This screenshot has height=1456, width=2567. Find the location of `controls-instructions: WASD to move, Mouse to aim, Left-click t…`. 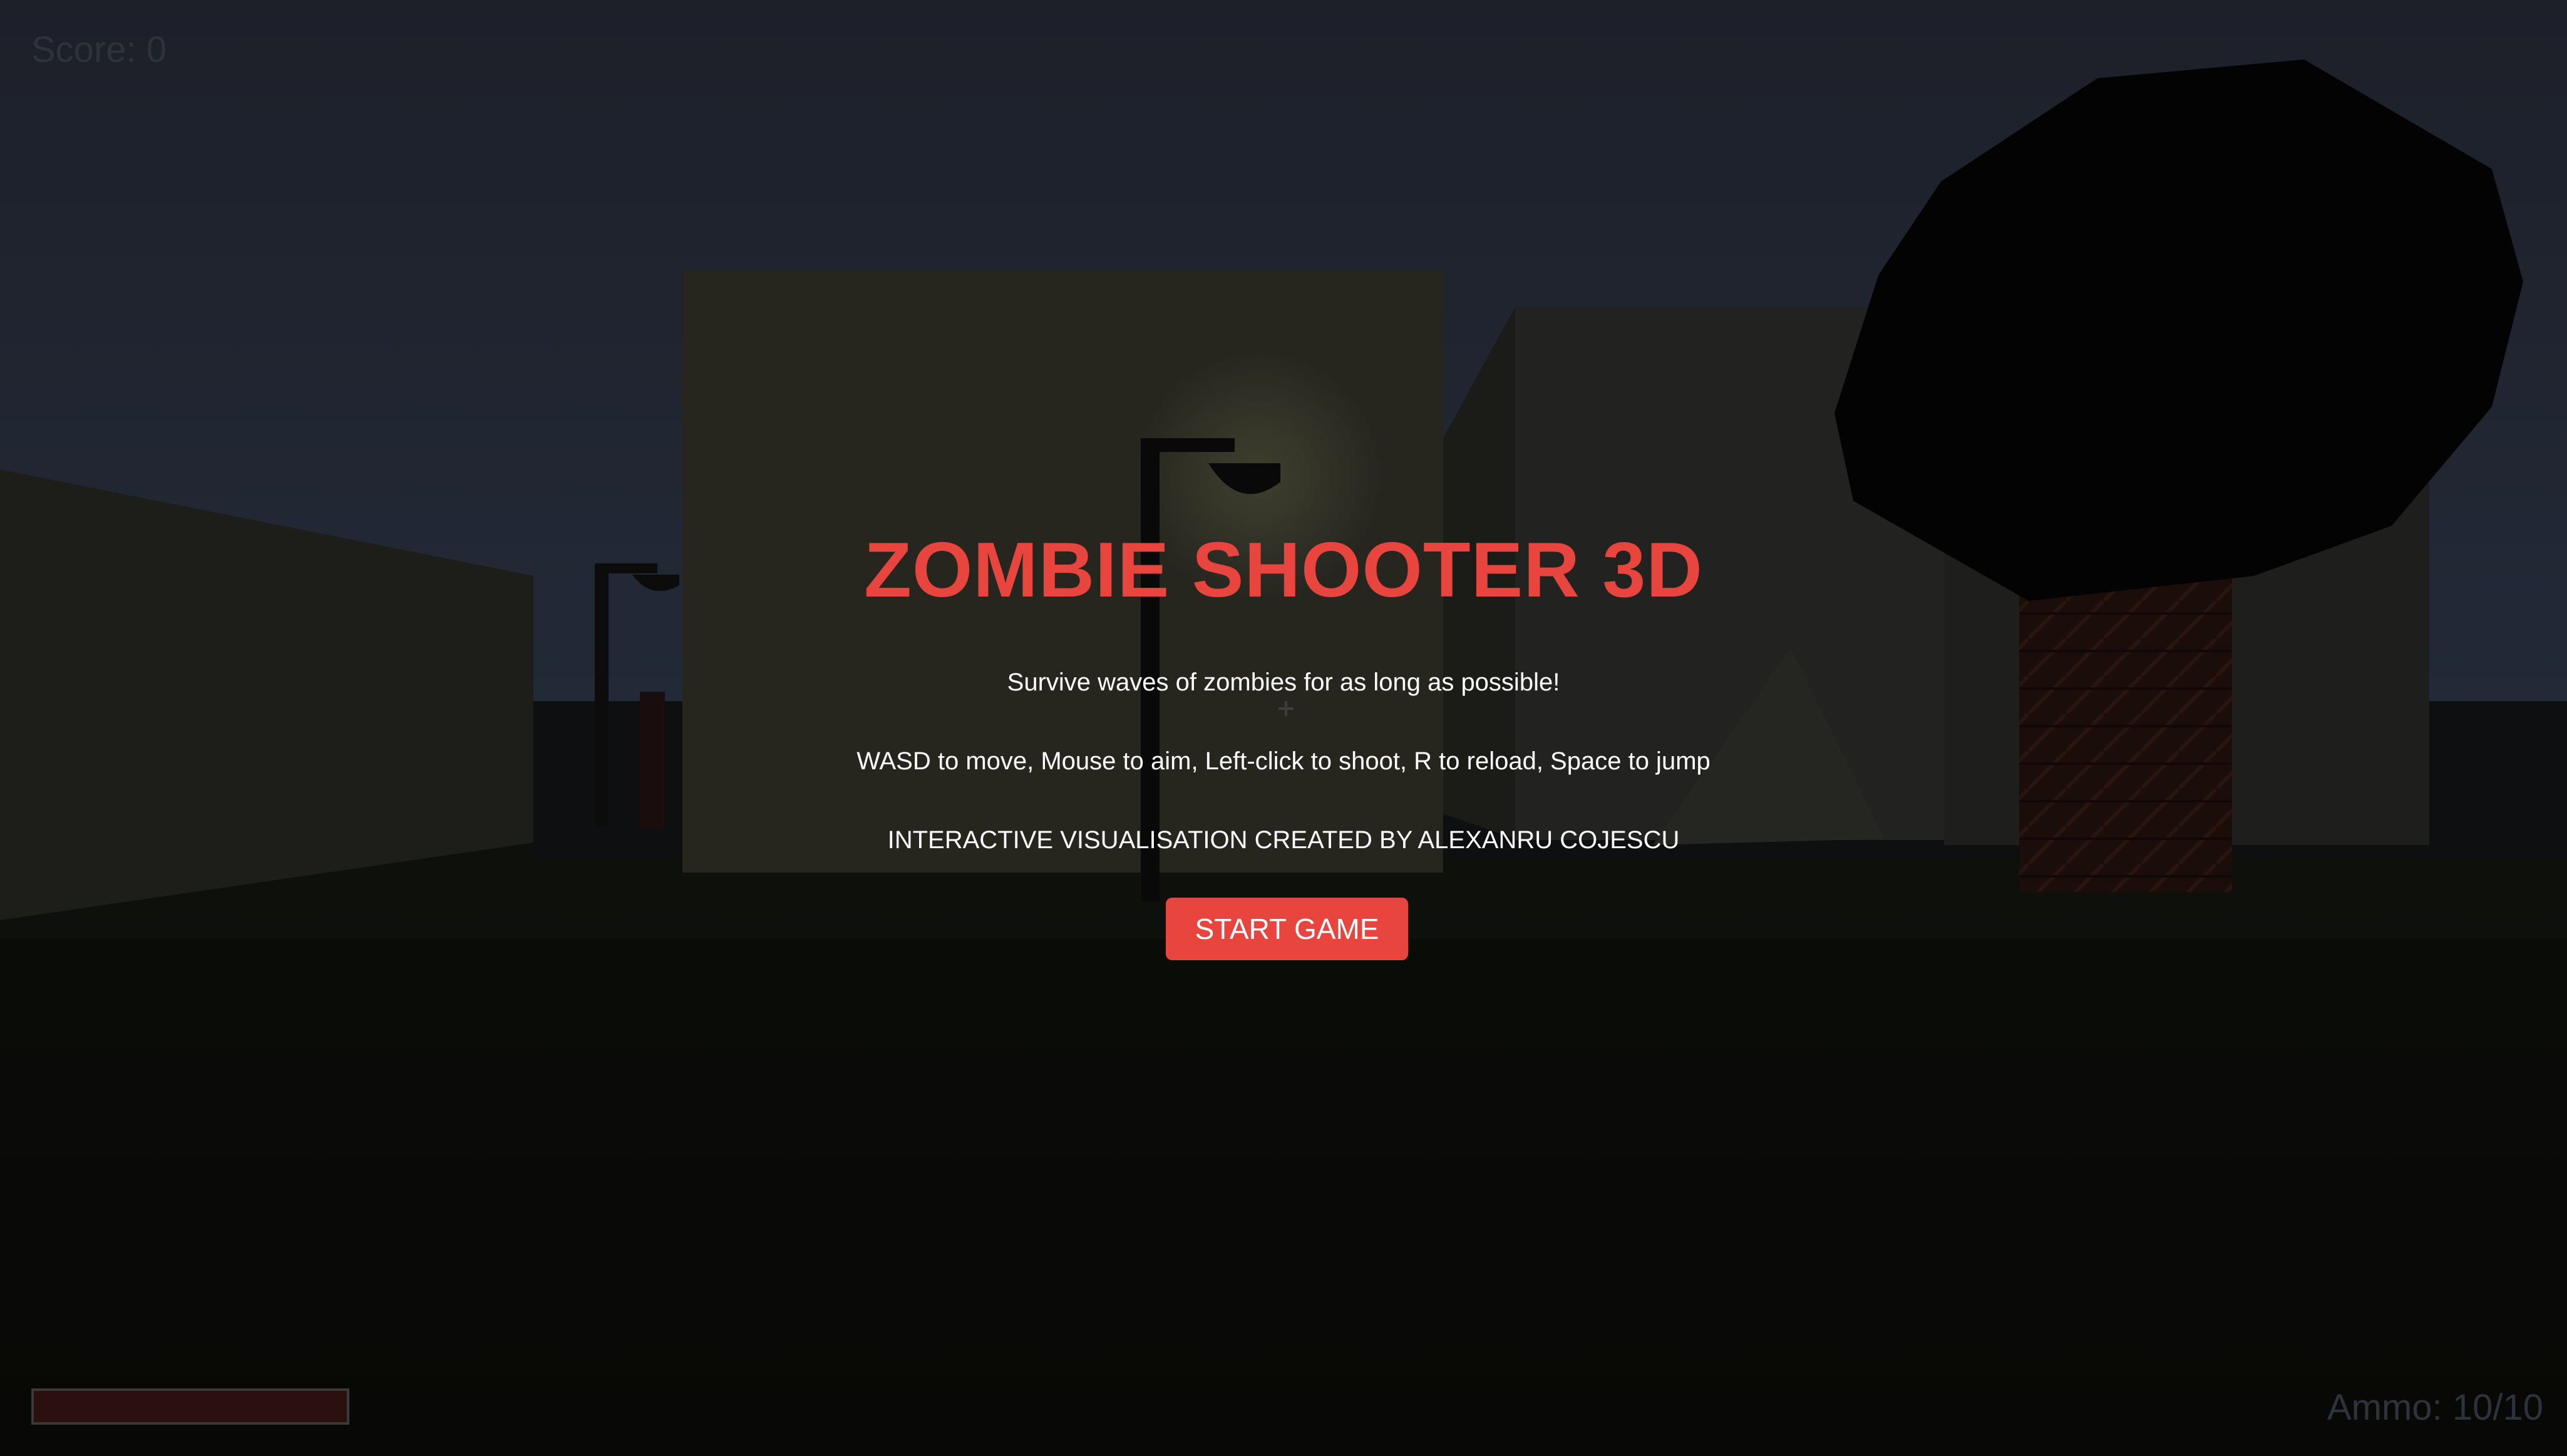

controls-instructions: WASD to move, Mouse to aim, Left-click t… is located at coordinates (1283, 761).